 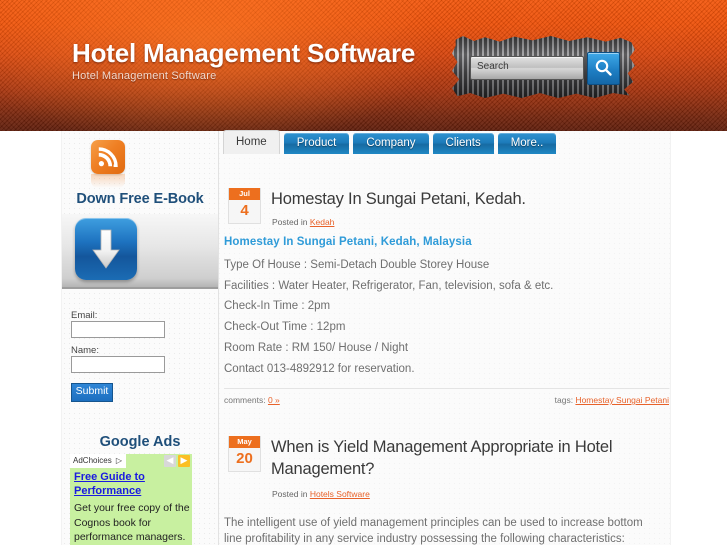 I want to click on download-ebook-button, so click(x=106, y=249).